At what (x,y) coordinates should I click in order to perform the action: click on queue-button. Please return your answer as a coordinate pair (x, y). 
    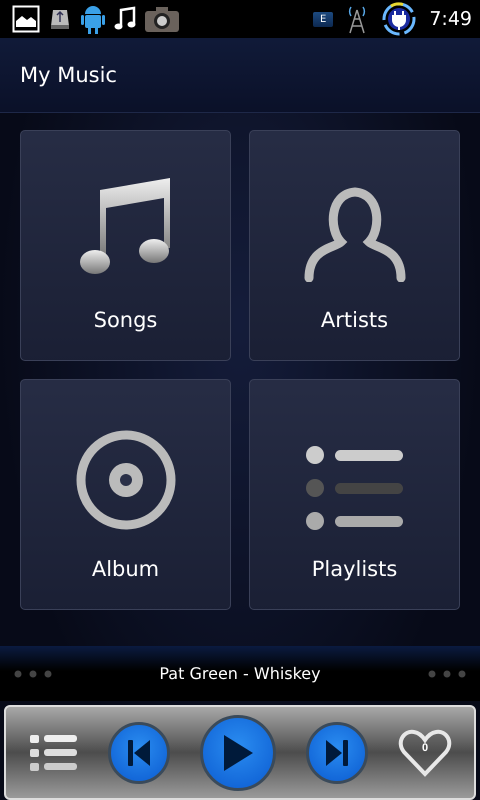
    Looking at the image, I should click on (54, 753).